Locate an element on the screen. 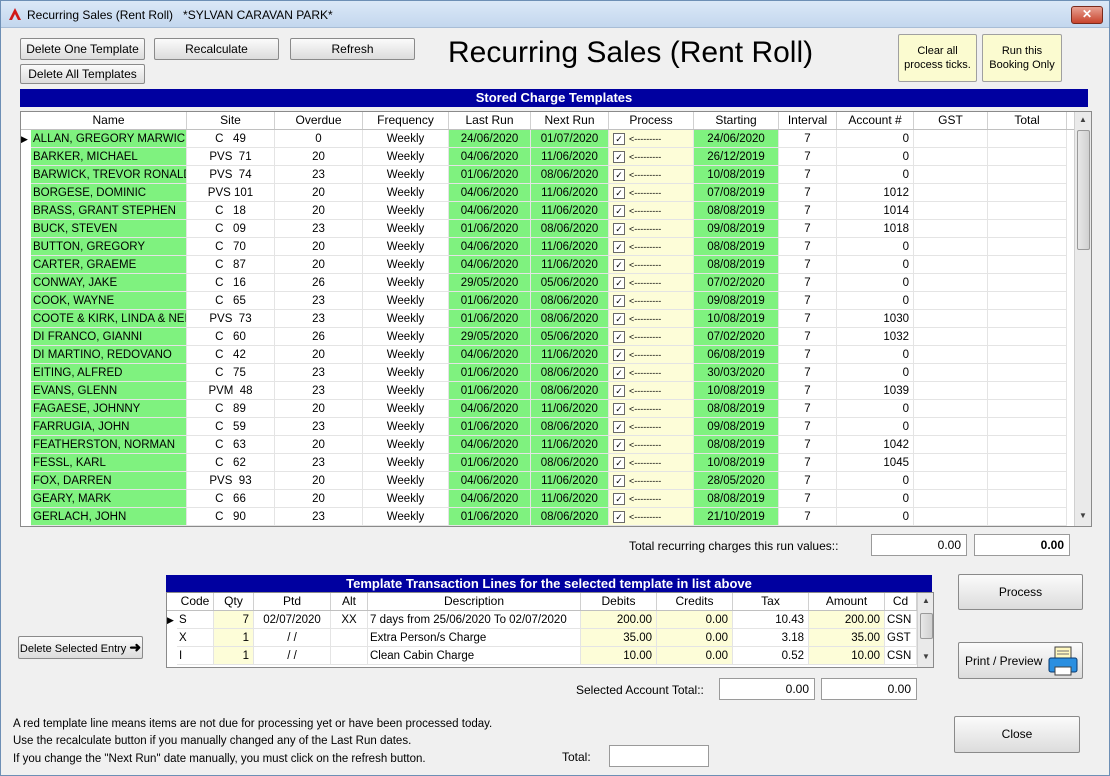 This screenshot has width=1110, height=776. line-cell-desc: Clean Cabin Charge is located at coordinates (474, 656).